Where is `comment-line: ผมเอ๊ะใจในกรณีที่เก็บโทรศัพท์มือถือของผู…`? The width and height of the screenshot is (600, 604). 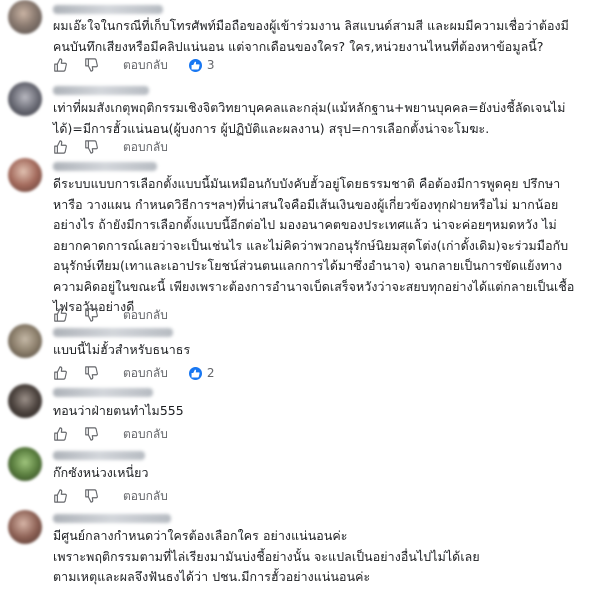 comment-line: ผมเอ๊ะใจในกรณีที่เก็บโทรศัพท์มือถือของผู… is located at coordinates (311, 25).